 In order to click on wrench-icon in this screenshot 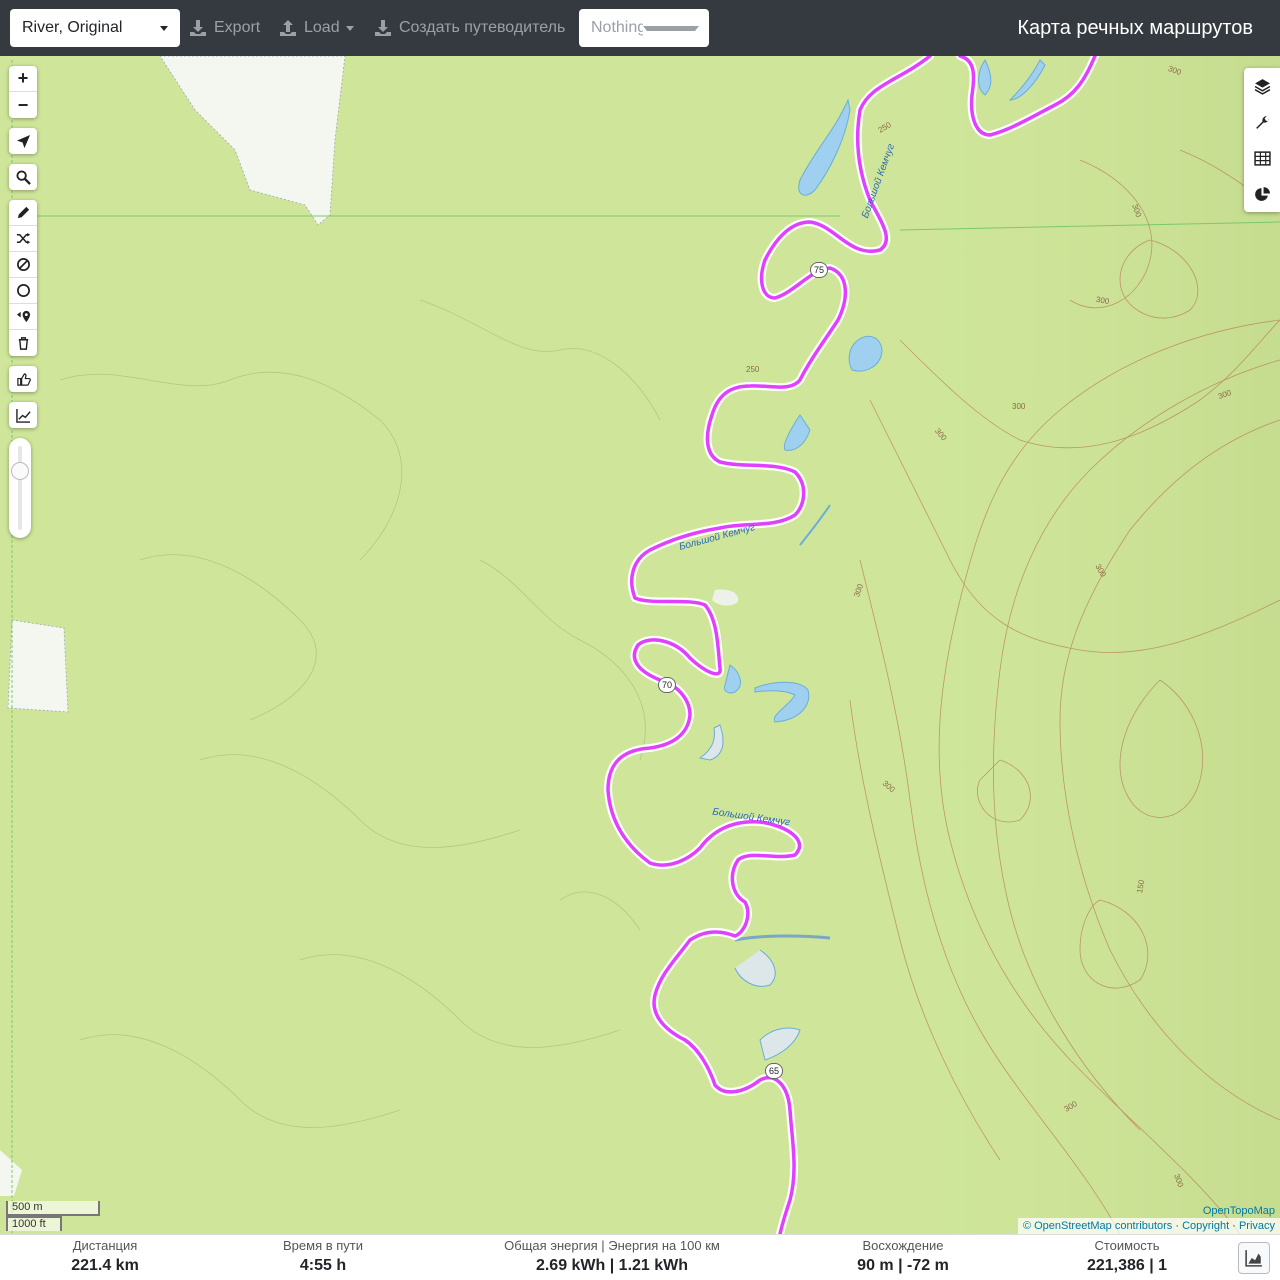, I will do `click(1262, 122)`.